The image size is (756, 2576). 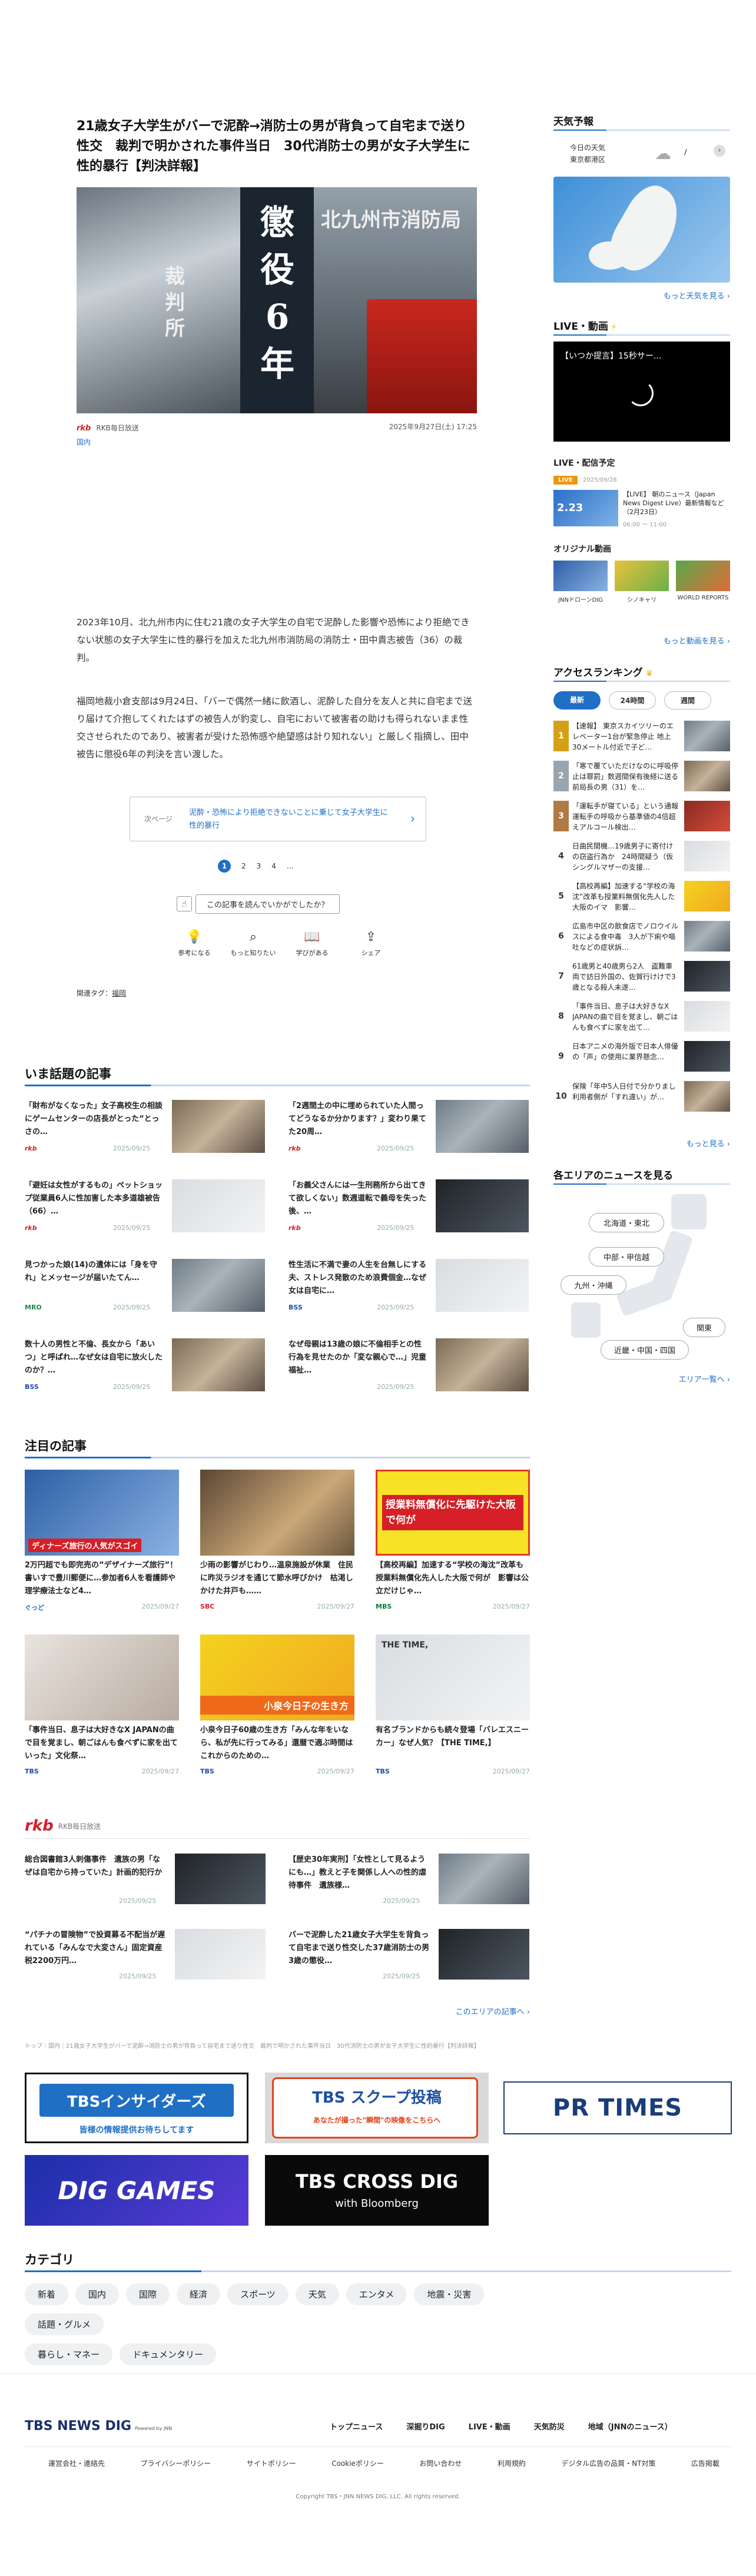 I want to click on category-tag: 暮らし・マネー, so click(x=69, y=2354).